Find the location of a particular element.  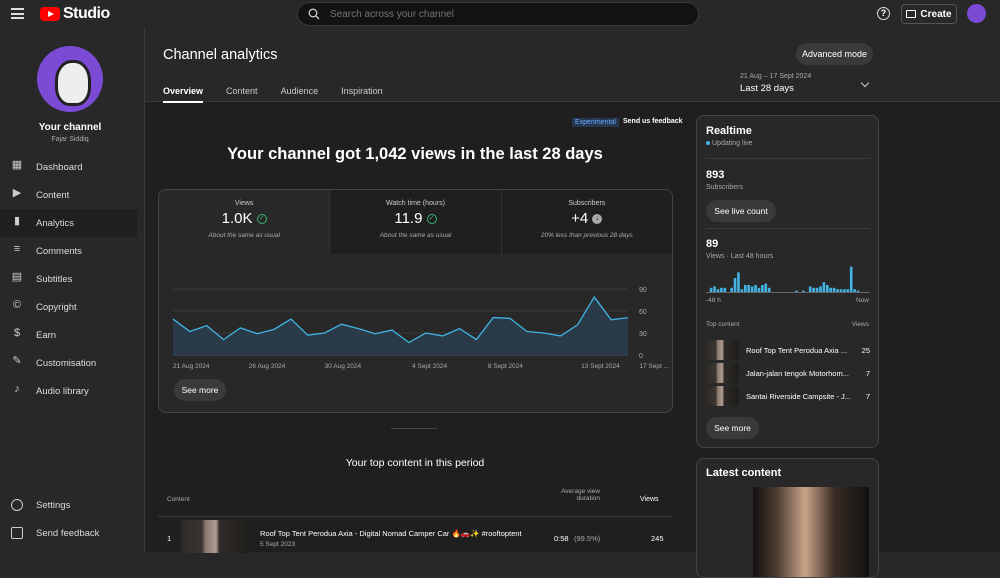

x-tick-label: 8 Sept 2024 is located at coordinates (505, 366).